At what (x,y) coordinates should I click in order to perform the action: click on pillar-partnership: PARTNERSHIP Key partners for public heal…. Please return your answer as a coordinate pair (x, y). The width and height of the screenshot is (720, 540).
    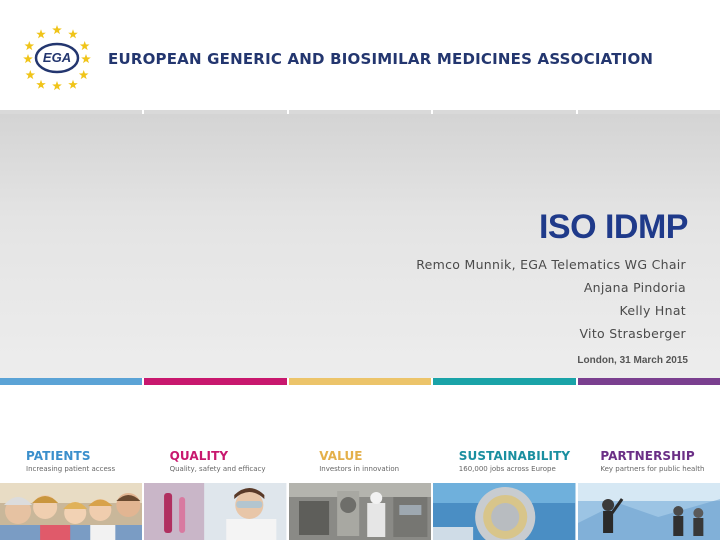
    Looking at the image, I should click on (649, 465).